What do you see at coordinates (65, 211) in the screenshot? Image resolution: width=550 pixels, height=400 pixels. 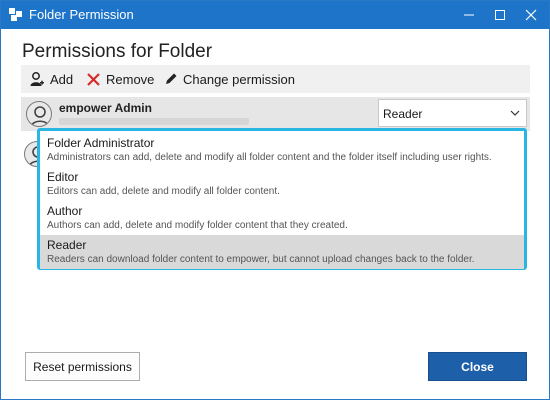 I see `role-option-name: Author` at bounding box center [65, 211].